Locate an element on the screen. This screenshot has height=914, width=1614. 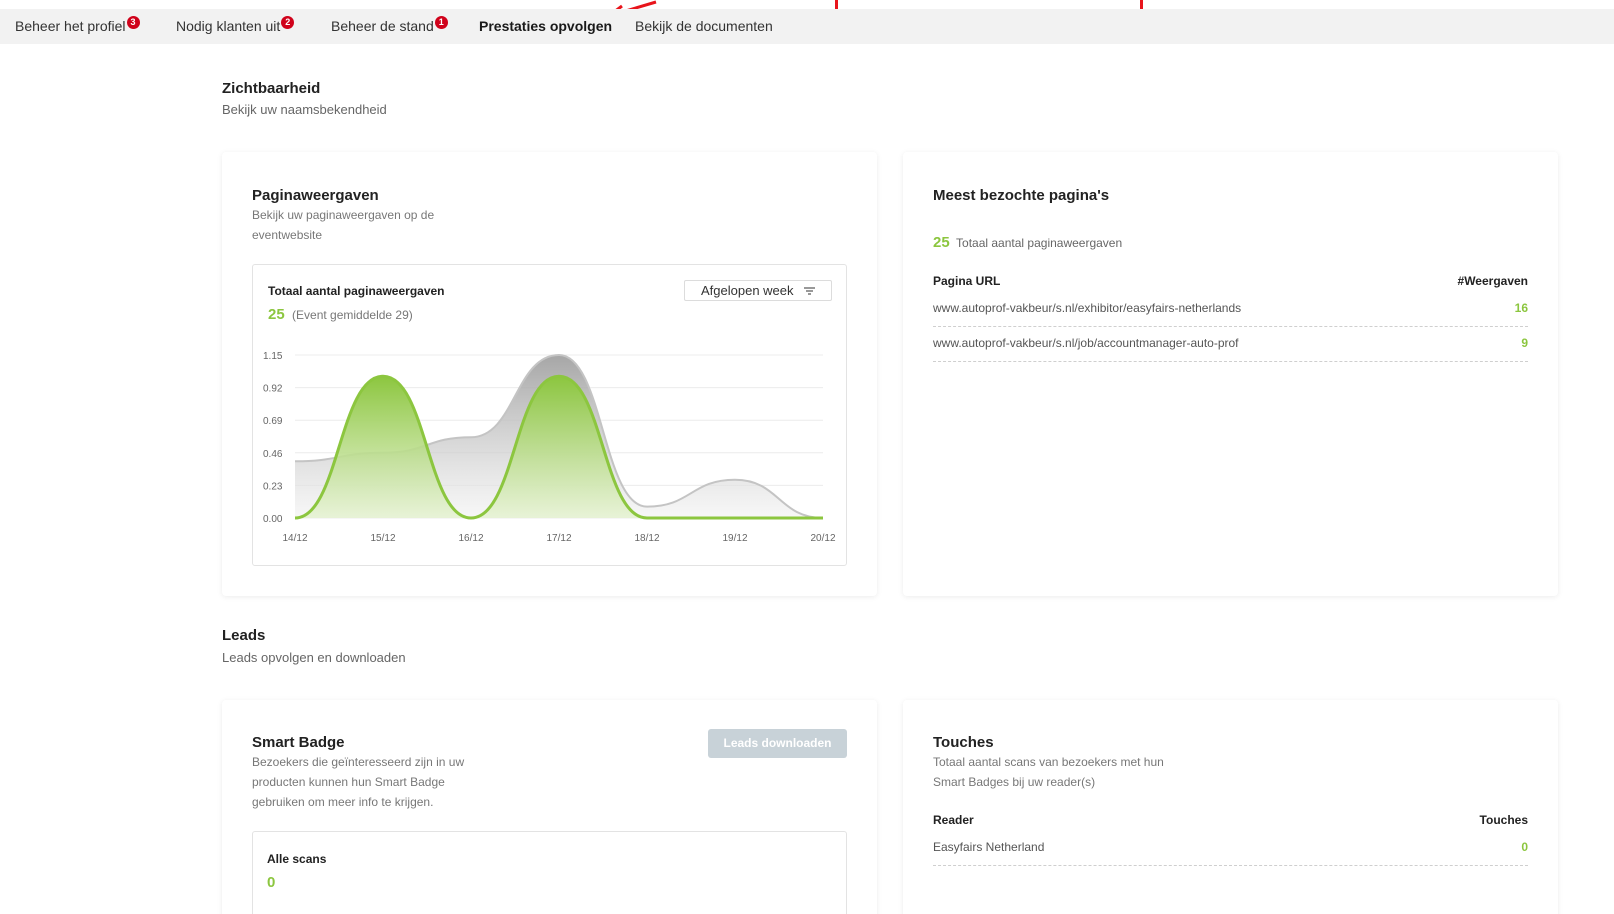
smart-badge-desc-line1: Bezoekers die geïnteresseerd zijn in uw is located at coordinates (358, 762).